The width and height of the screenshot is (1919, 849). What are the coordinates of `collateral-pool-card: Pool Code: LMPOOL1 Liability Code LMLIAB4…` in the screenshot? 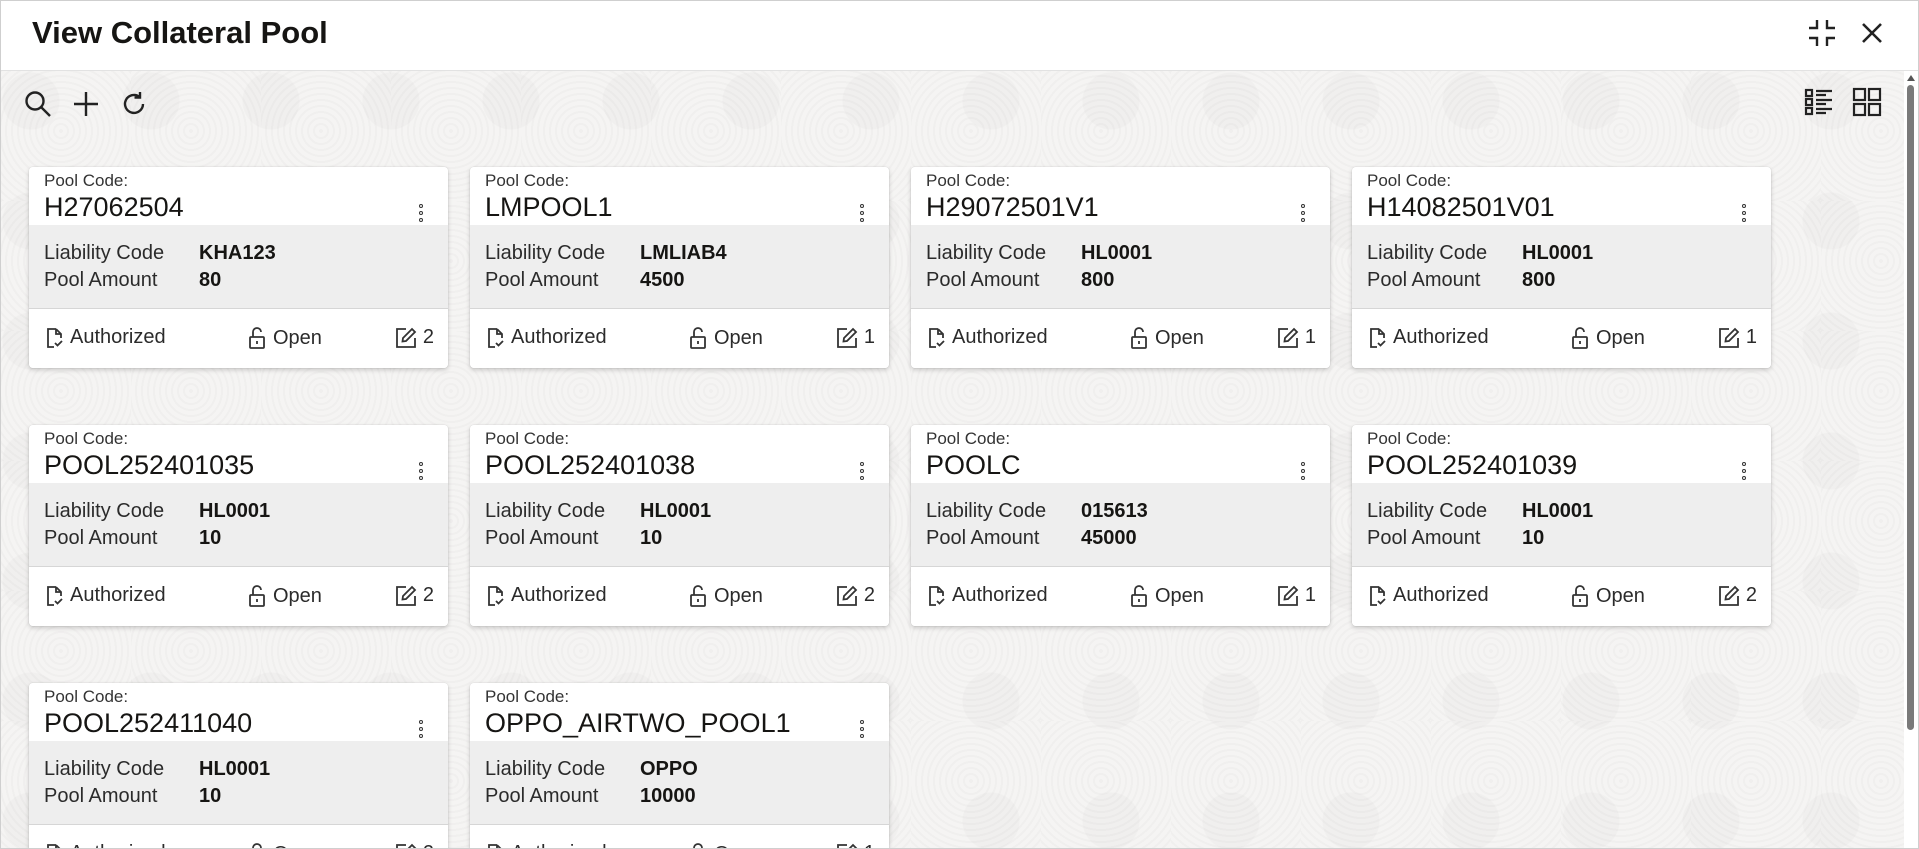 It's located at (679, 267).